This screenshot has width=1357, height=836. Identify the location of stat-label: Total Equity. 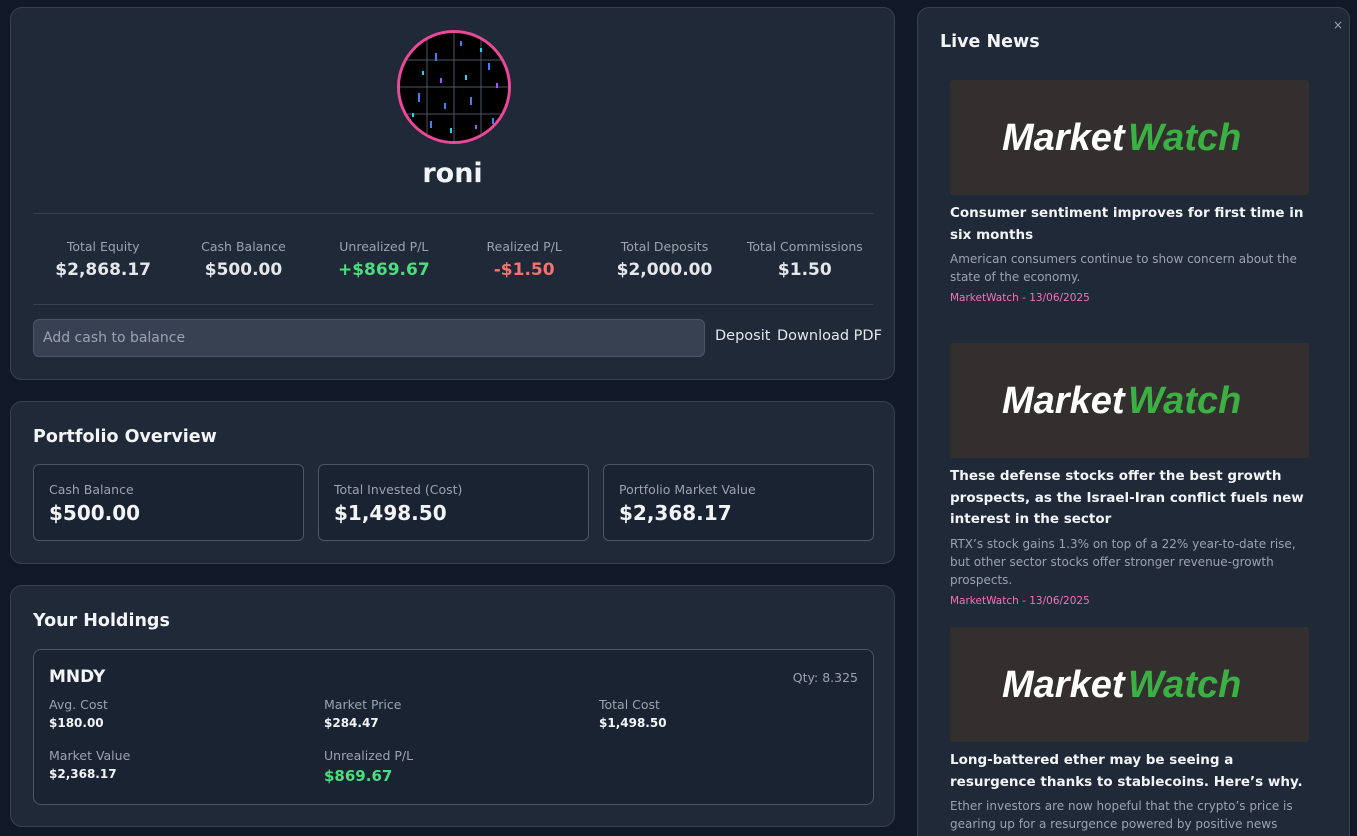
(103, 246).